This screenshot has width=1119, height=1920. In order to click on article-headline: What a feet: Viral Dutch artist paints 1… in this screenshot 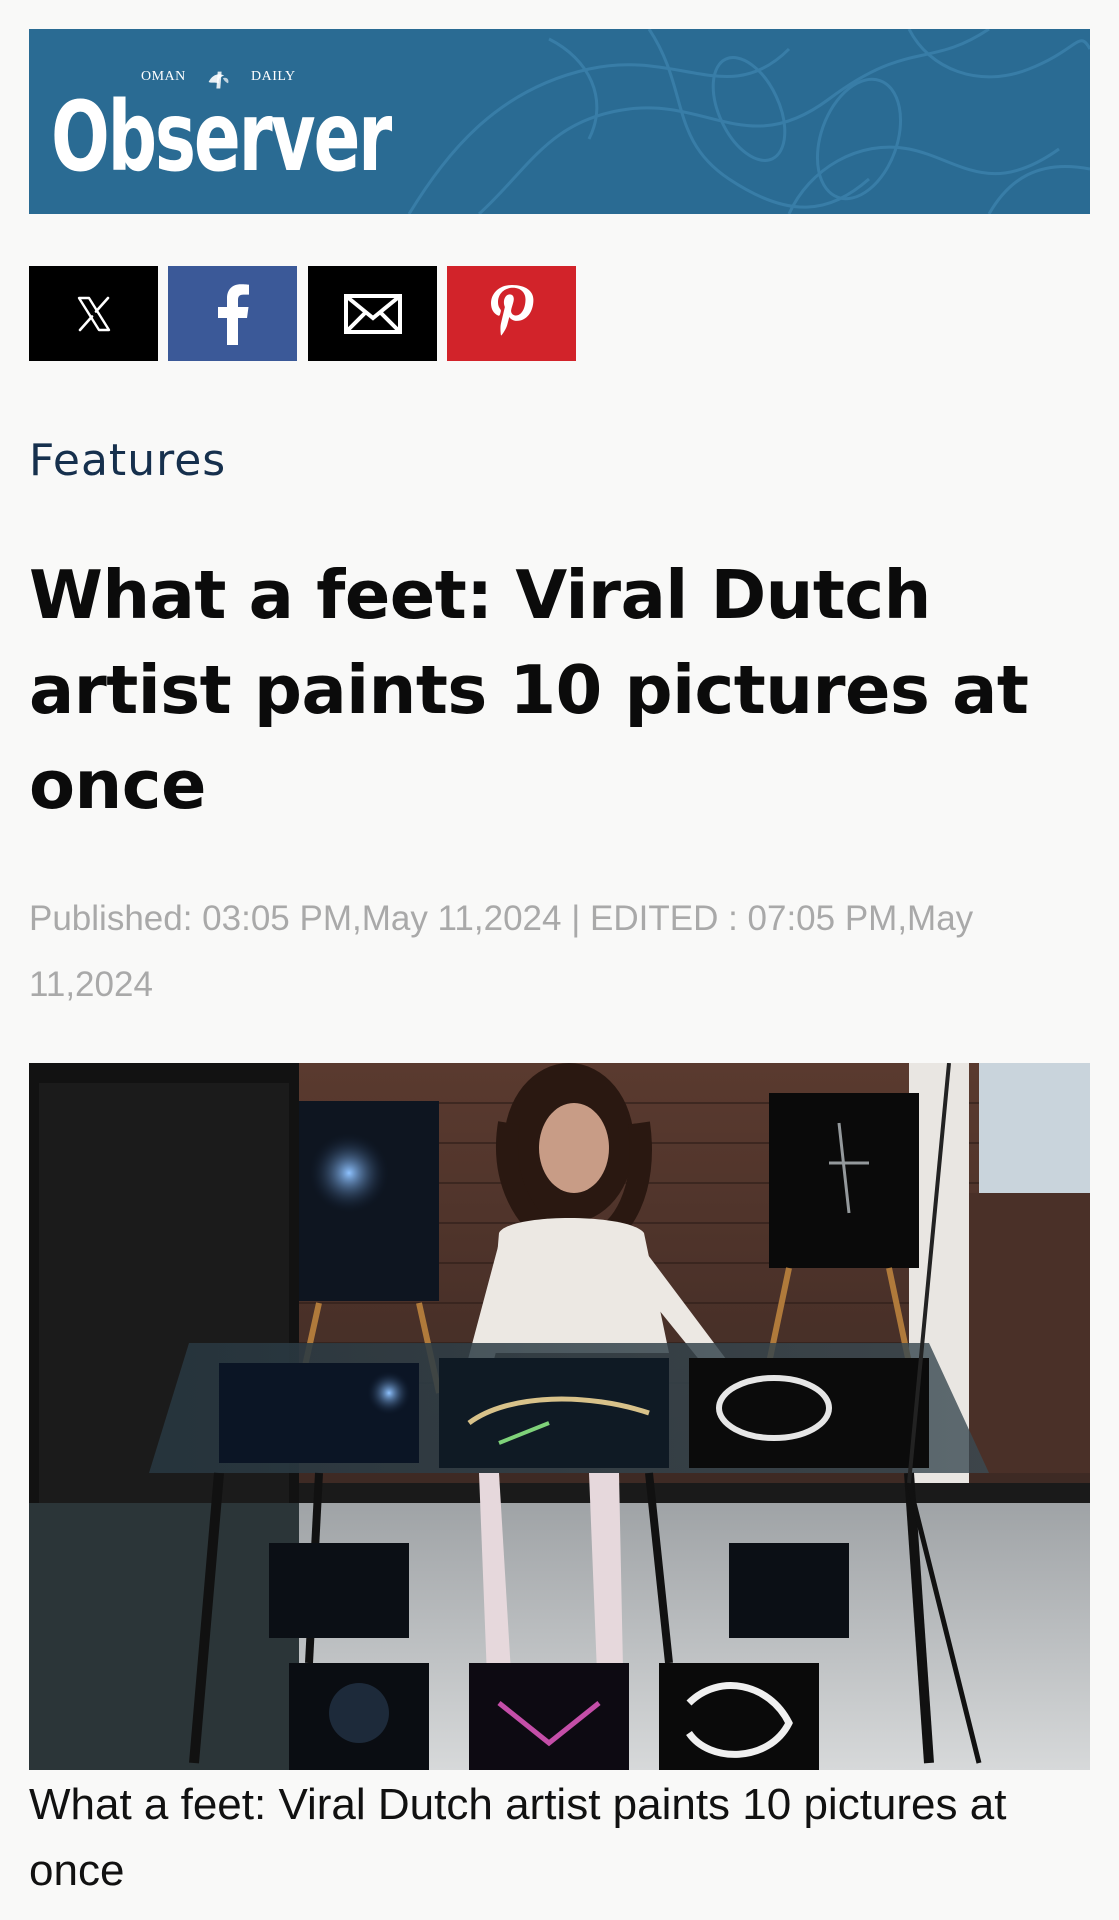, I will do `click(529, 690)`.